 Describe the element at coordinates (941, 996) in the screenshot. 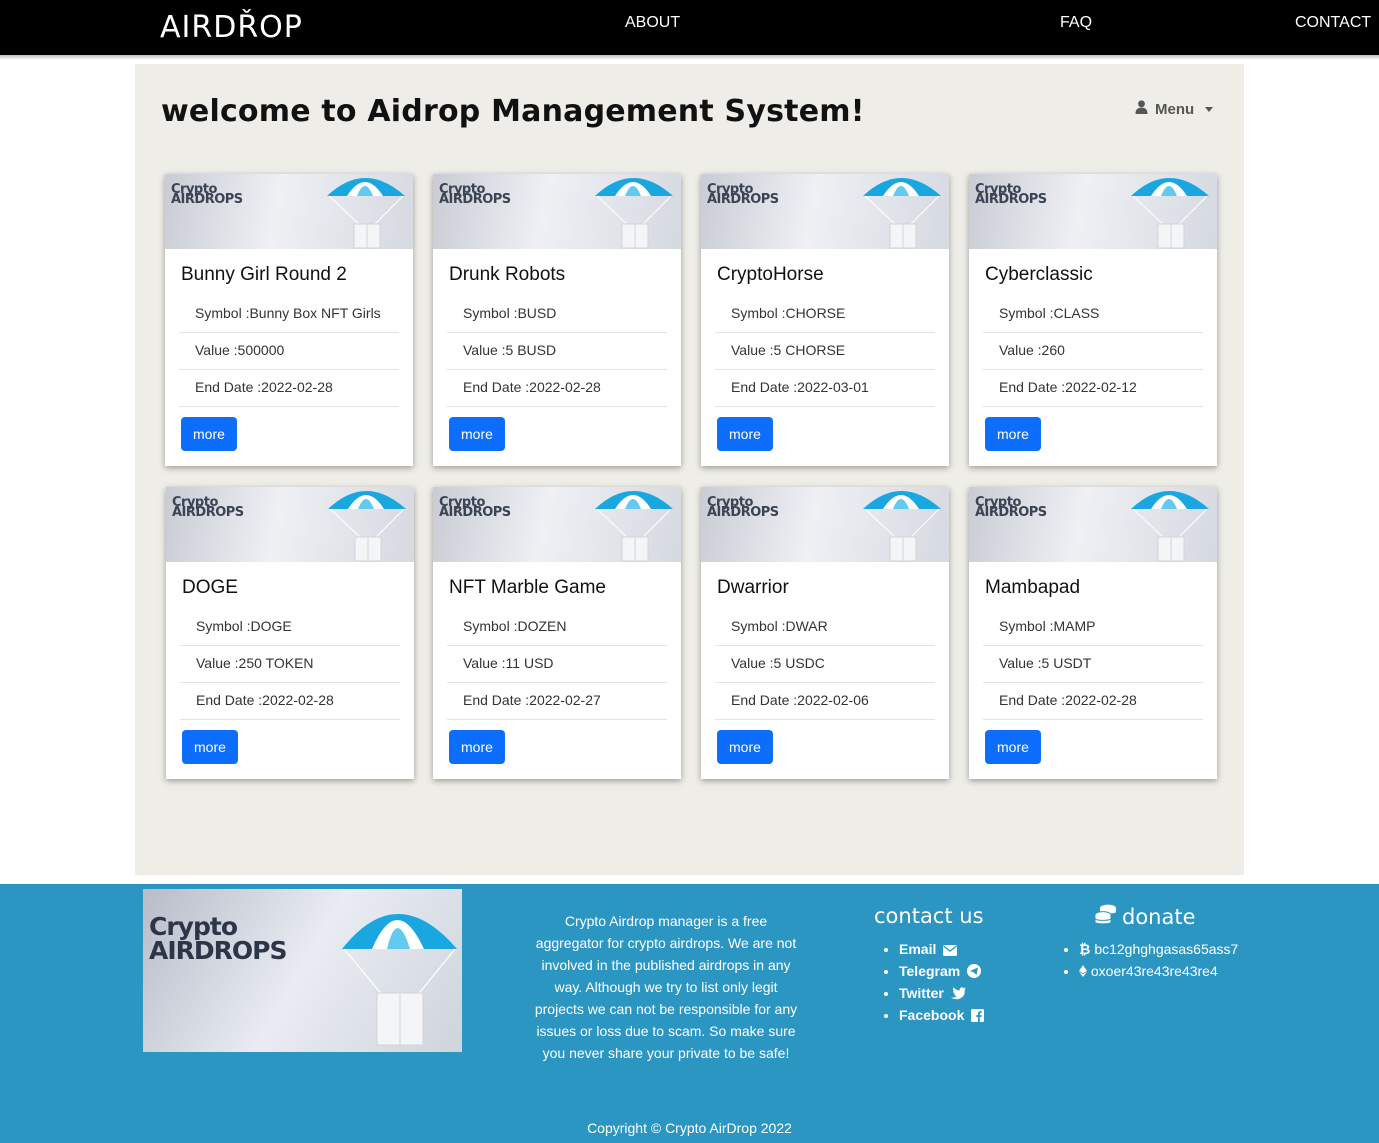

I see `contact-item-twitter: Twitter` at that location.